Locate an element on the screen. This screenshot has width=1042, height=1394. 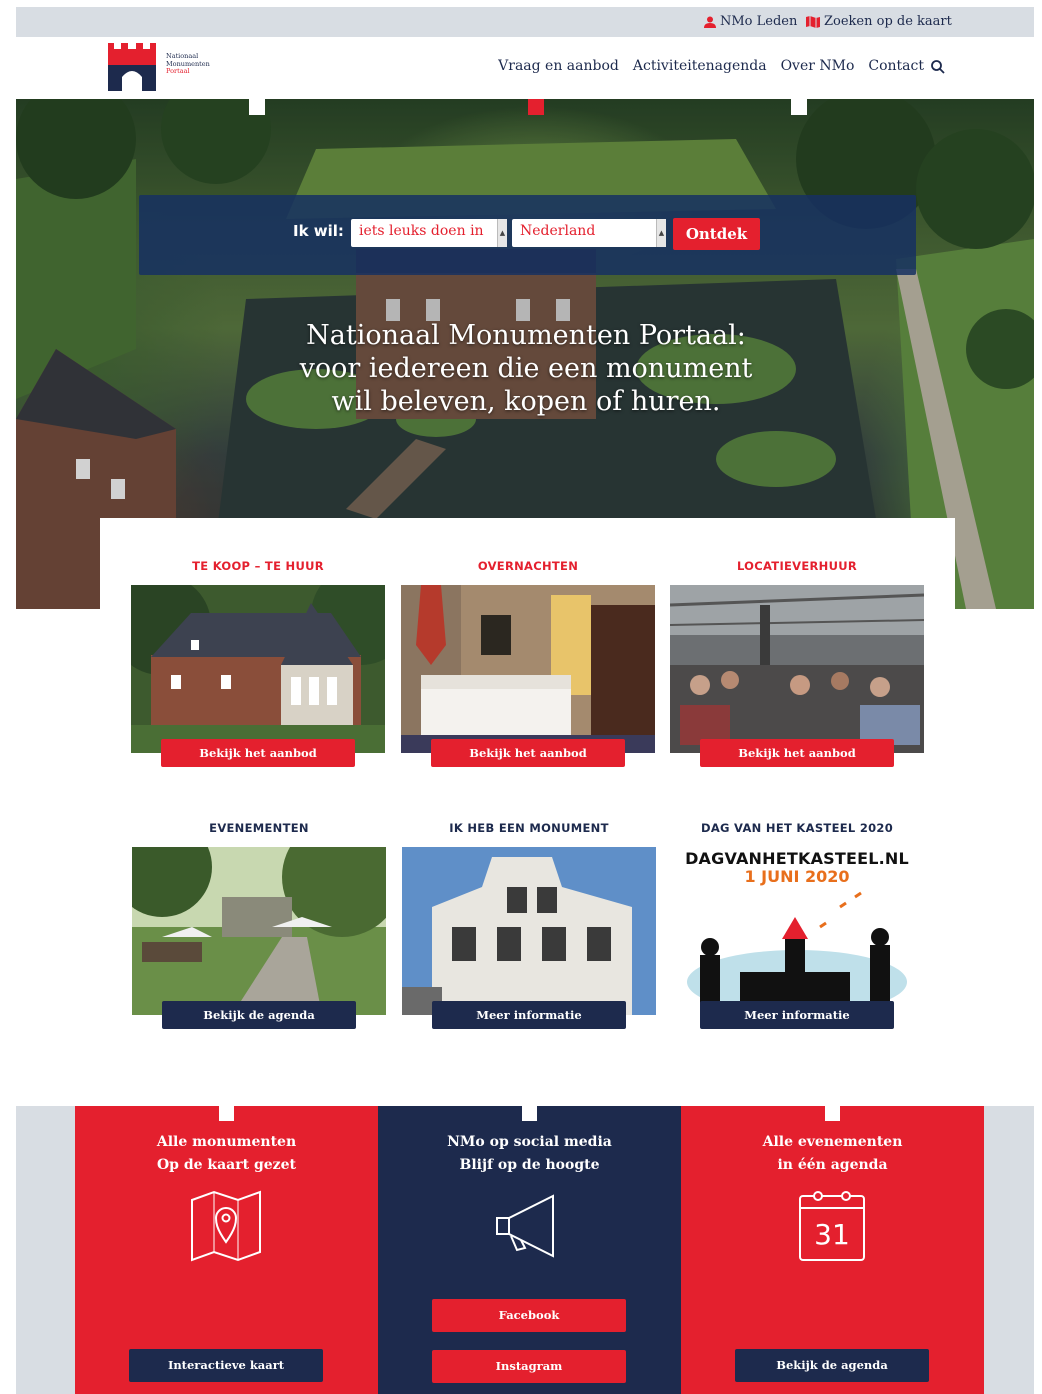
hero-title-line-1: Nationaal Monumenten Portaal: is located at coordinates (526, 335).